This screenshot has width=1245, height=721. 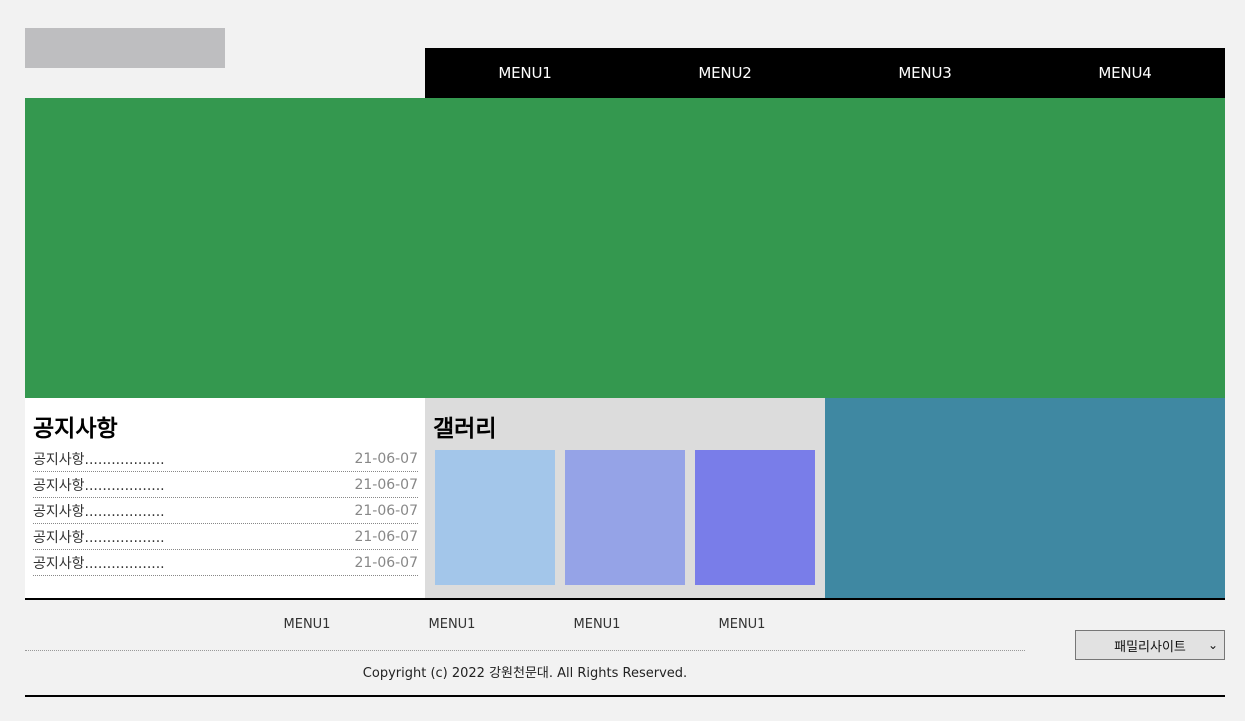 I want to click on gallery-section: 갤러리, so click(x=625, y=498).